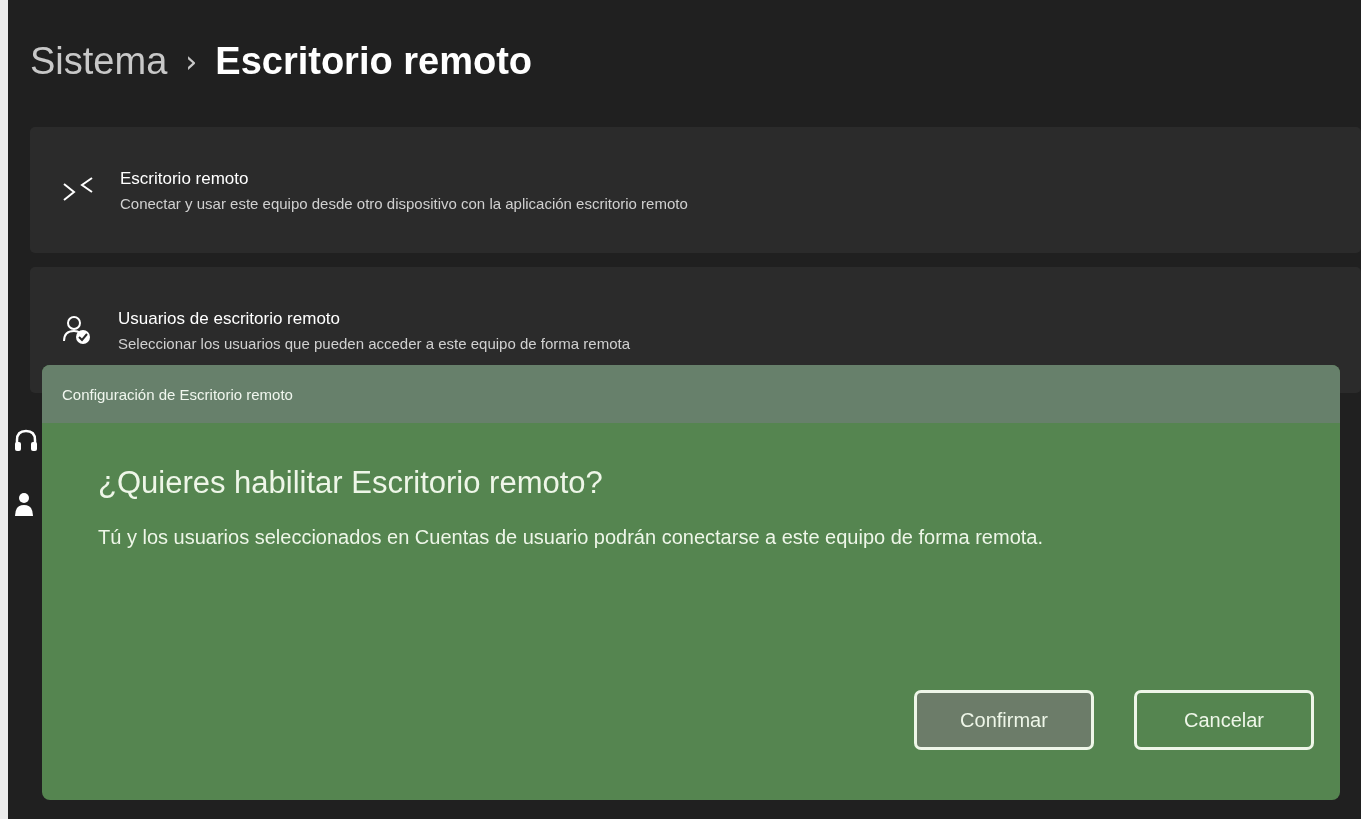 This screenshot has width=1361, height=819. Describe the element at coordinates (1224, 720) in the screenshot. I see `dialog-button: Cancelar` at that location.